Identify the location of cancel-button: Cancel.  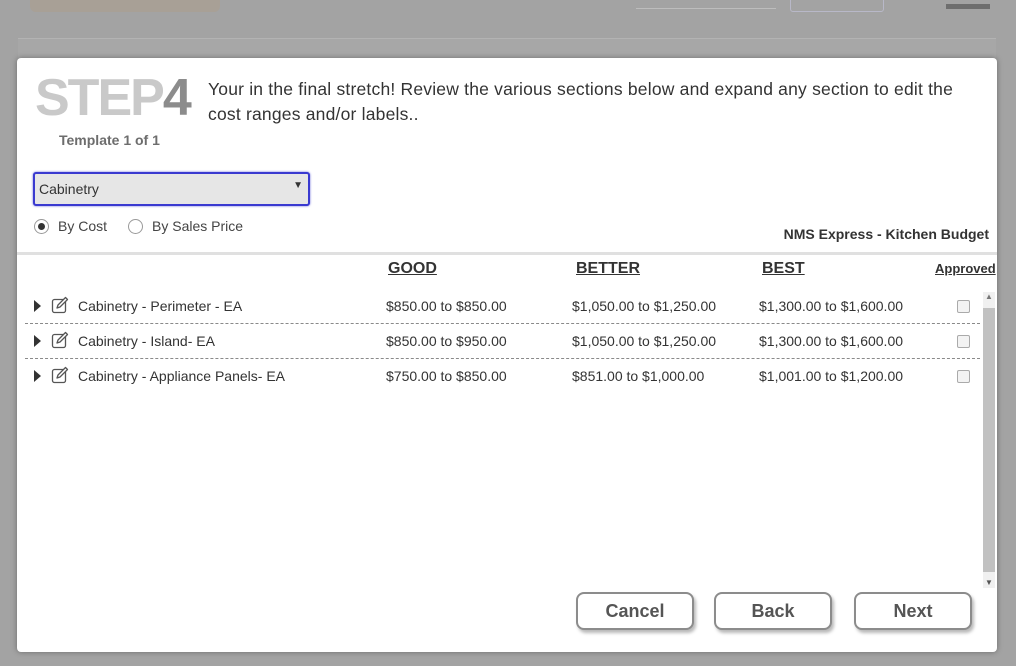
(635, 611).